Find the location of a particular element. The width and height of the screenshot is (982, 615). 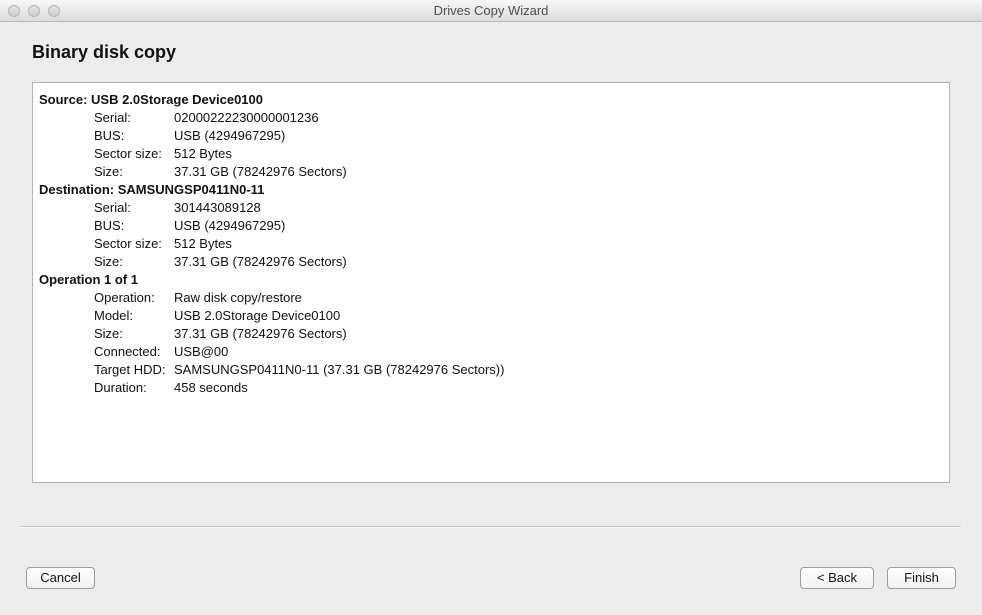

window-title: Drives Copy Wizard is located at coordinates (491, 10).